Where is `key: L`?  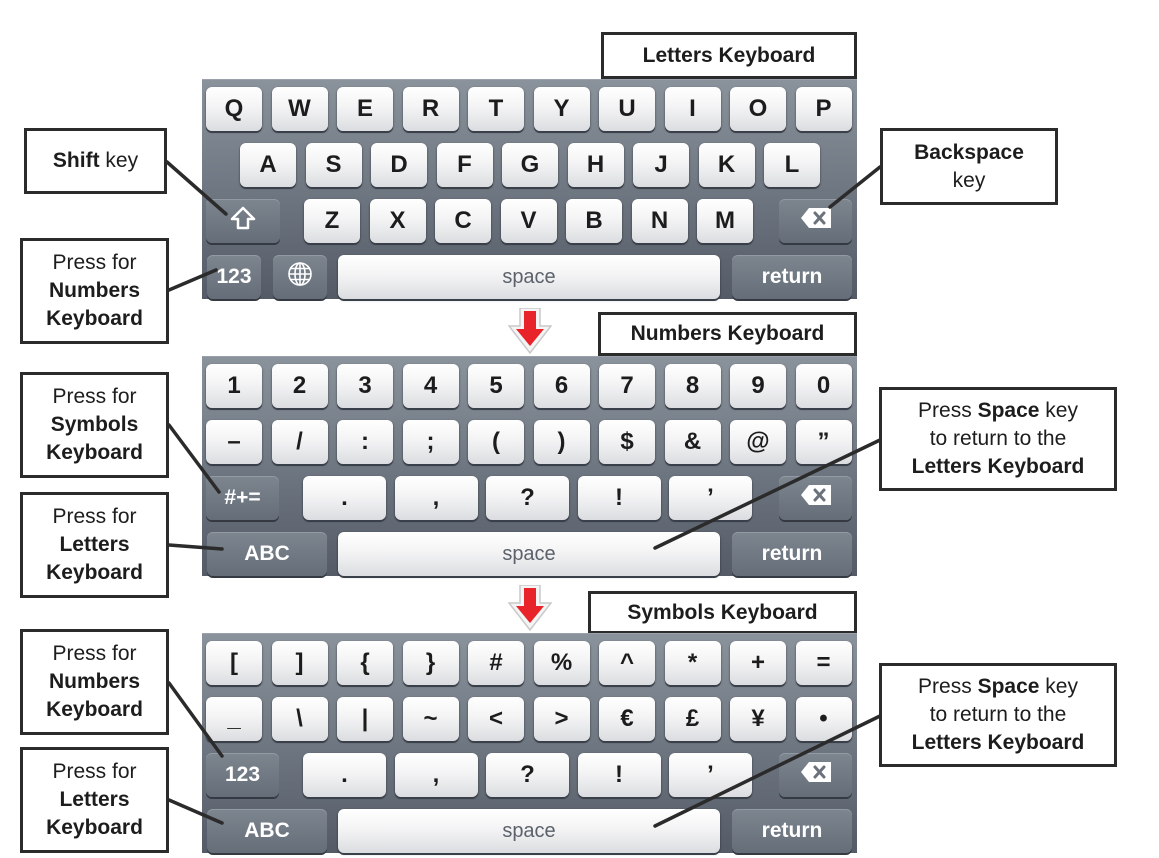
key: L is located at coordinates (792, 165).